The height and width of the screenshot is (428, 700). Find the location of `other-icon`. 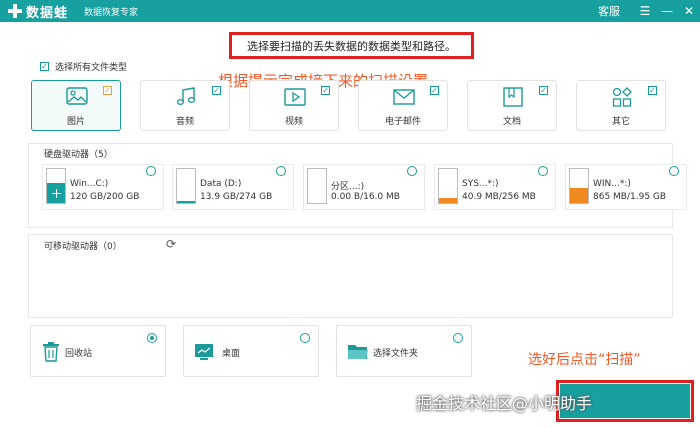

other-icon is located at coordinates (622, 97).